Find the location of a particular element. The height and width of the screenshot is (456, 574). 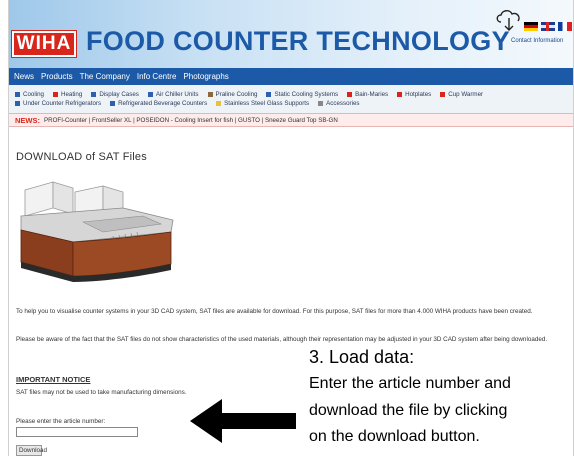

category-item: Accessories is located at coordinates (338, 103).